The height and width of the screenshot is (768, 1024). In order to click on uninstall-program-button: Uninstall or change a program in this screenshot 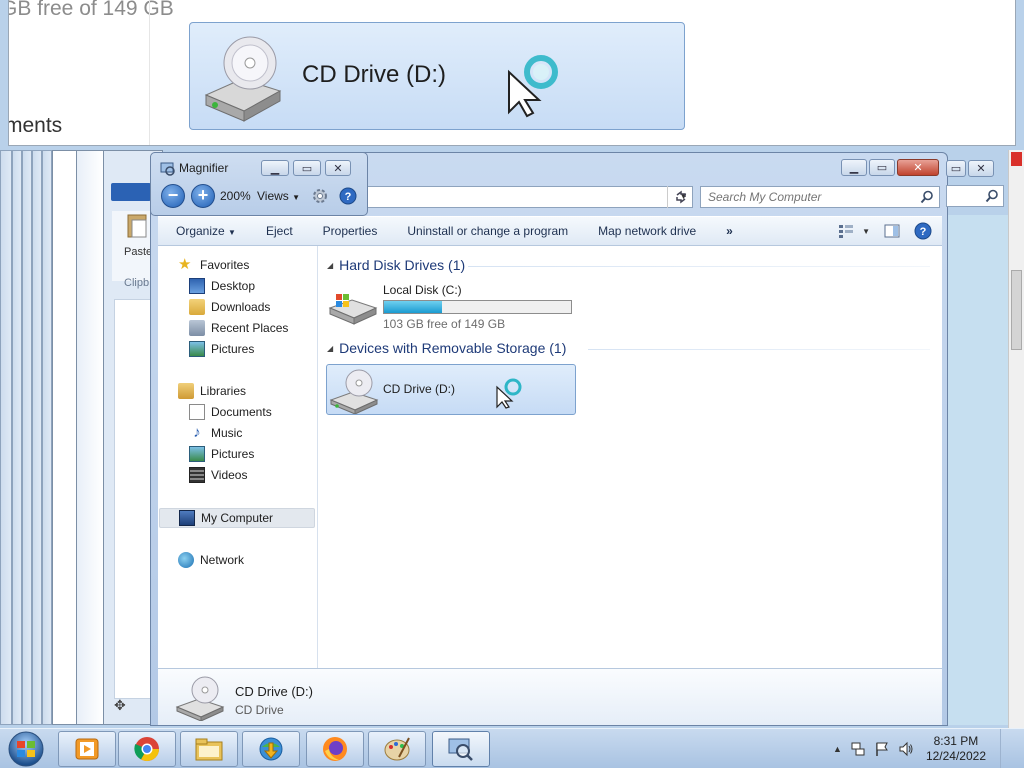, I will do `click(487, 231)`.